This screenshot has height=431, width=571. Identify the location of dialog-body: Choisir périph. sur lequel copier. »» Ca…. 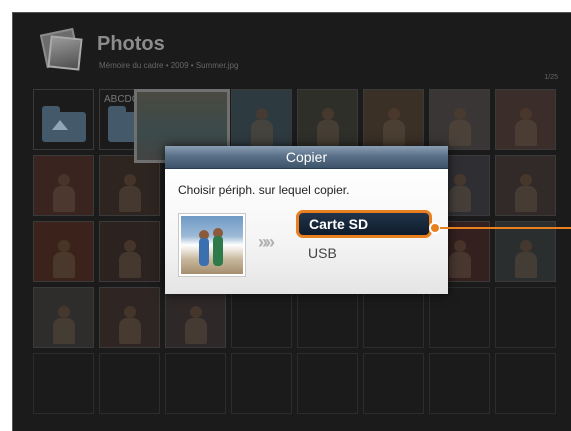
(306, 231).